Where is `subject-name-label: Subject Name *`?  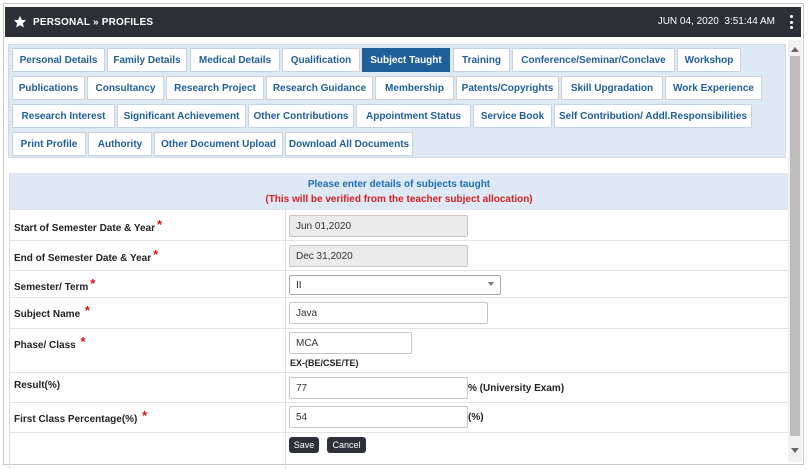
subject-name-label: Subject Name * is located at coordinates (52, 311).